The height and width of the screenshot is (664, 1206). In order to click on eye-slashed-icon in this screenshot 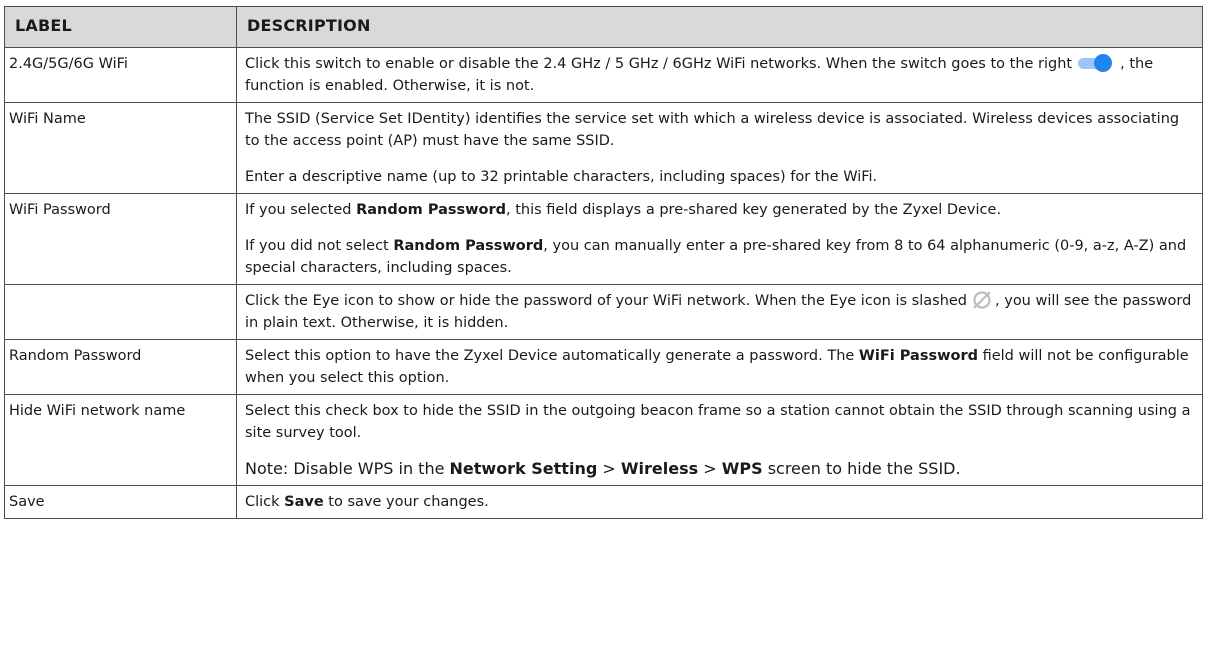, I will do `click(982, 300)`.